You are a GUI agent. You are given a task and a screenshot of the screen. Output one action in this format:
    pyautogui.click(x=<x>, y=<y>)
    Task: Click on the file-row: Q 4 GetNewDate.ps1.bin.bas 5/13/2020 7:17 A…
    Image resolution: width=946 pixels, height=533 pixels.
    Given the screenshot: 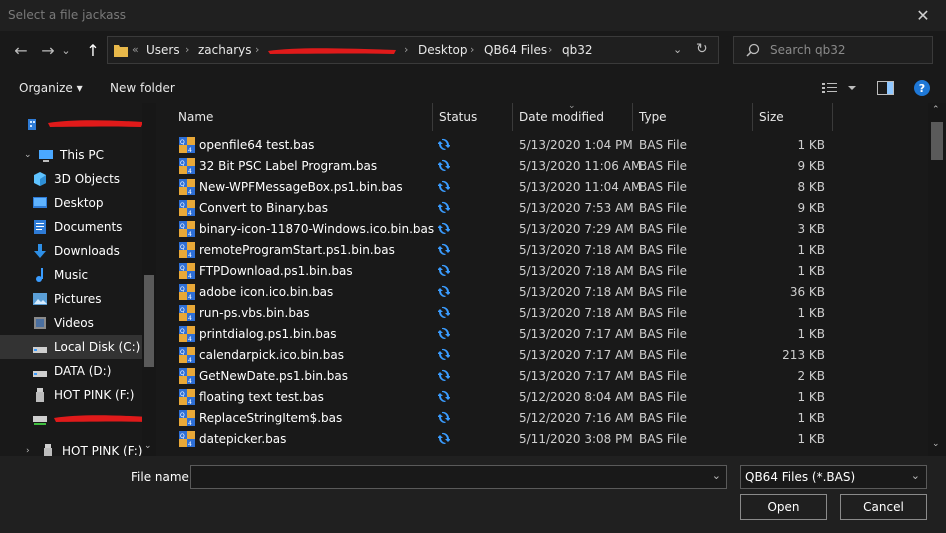 What is the action you would take?
    pyautogui.click(x=550, y=376)
    